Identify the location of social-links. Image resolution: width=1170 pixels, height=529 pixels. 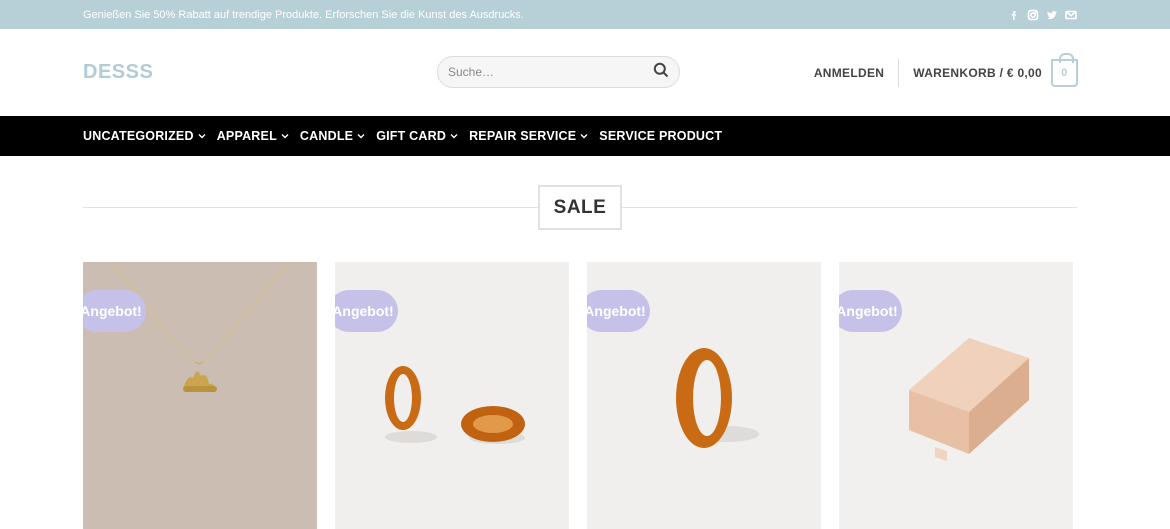
(1042, 14).